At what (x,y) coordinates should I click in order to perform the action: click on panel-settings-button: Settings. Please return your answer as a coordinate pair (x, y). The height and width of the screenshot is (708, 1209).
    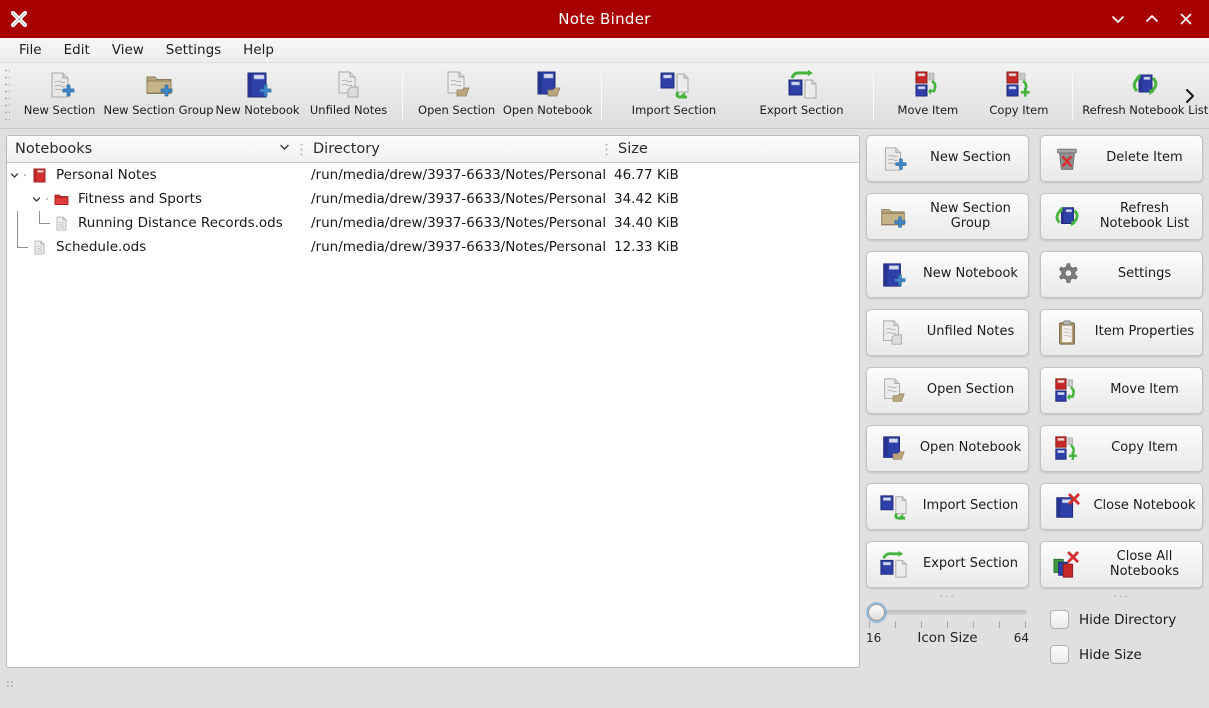
    Looking at the image, I should click on (1121, 274).